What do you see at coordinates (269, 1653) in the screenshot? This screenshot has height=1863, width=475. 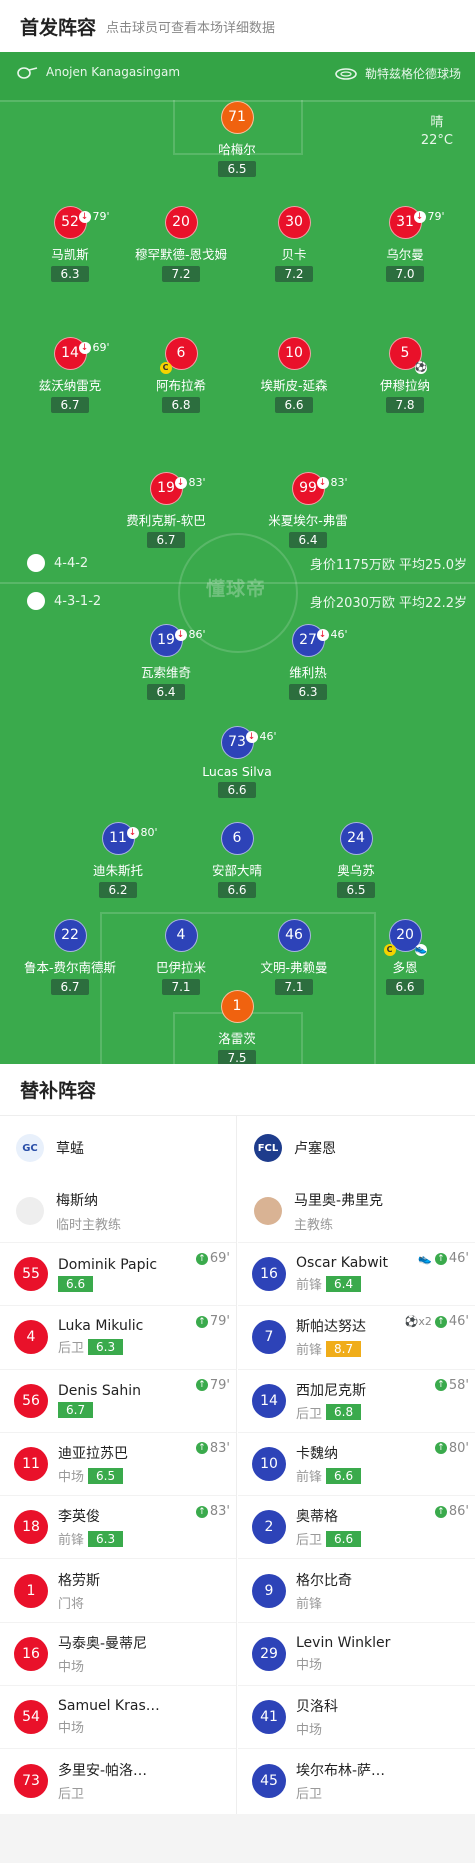 I see `jersey-number: 29` at bounding box center [269, 1653].